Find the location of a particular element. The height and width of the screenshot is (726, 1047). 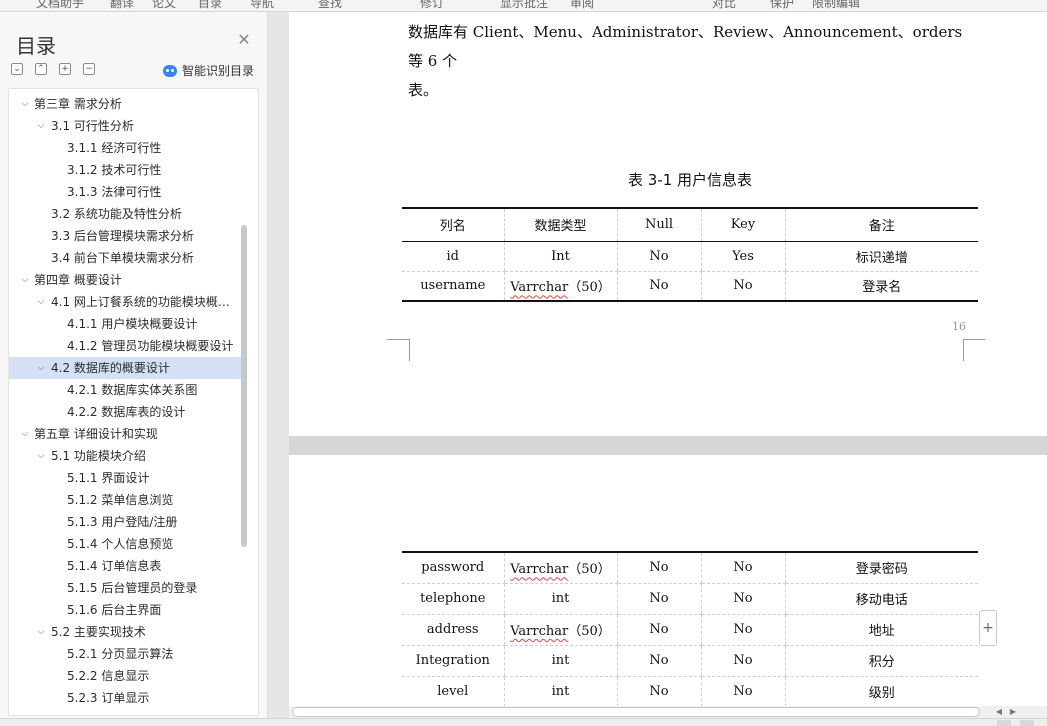

toolbar-item: 限制编辑 is located at coordinates (836, 5).